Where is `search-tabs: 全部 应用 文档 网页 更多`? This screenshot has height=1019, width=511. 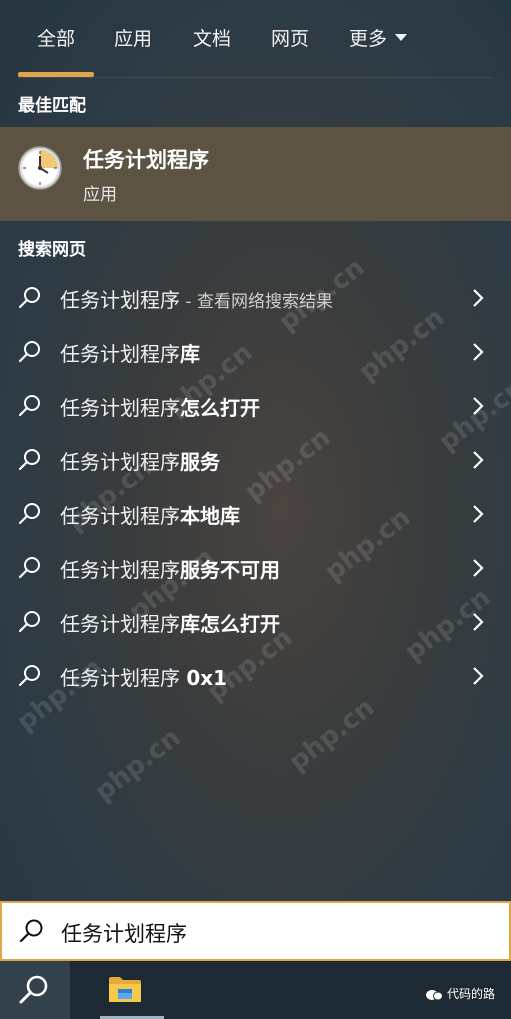
search-tabs: 全部 应用 文档 网页 更多 is located at coordinates (255, 39).